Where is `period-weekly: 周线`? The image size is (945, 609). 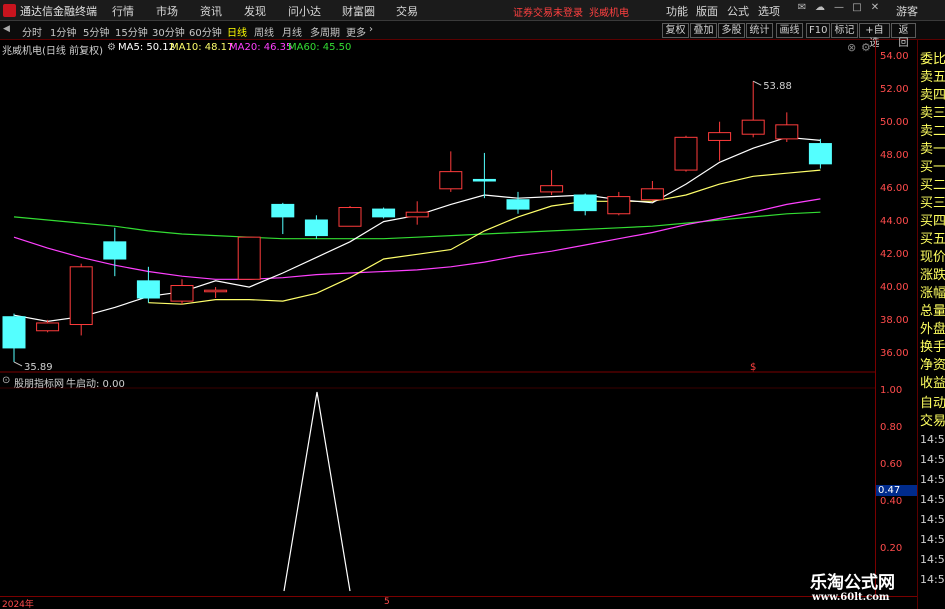
period-weekly: 周线 is located at coordinates (264, 31).